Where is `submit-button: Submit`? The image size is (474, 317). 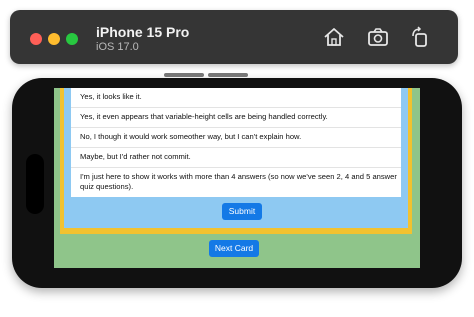 submit-button: Submit is located at coordinates (242, 211).